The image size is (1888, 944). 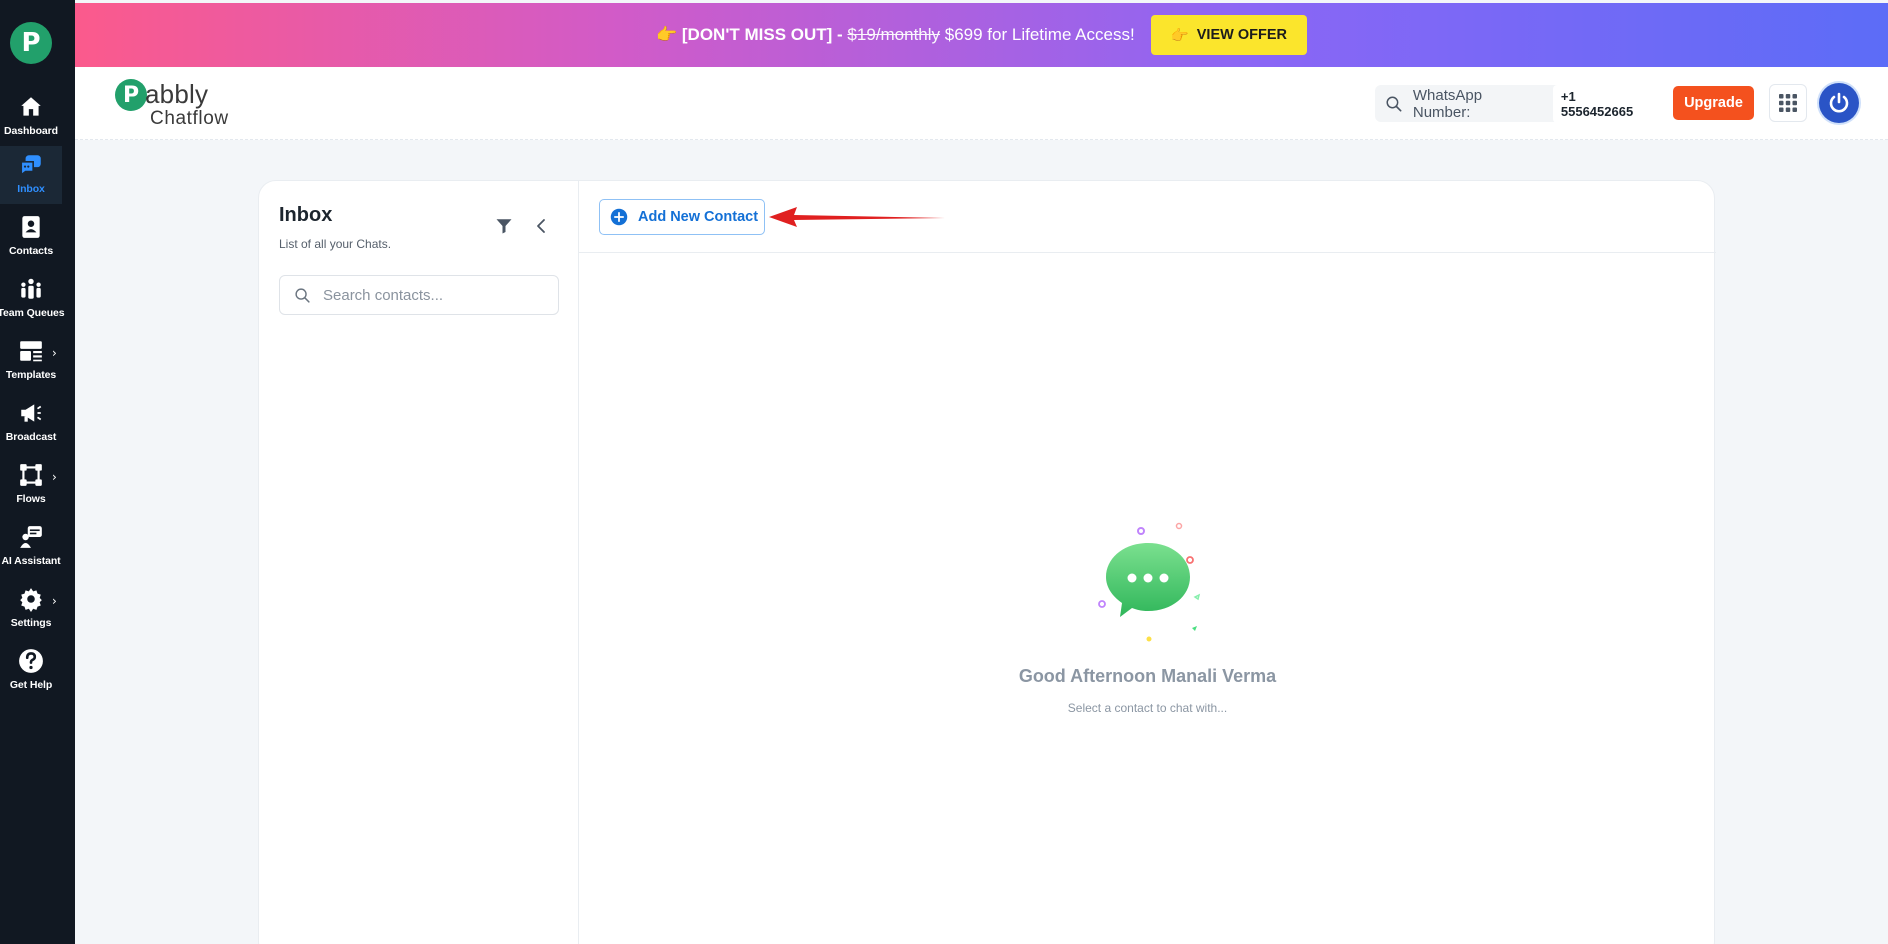 What do you see at coordinates (189, 118) in the screenshot?
I see `brand-product: Chatflow` at bounding box center [189, 118].